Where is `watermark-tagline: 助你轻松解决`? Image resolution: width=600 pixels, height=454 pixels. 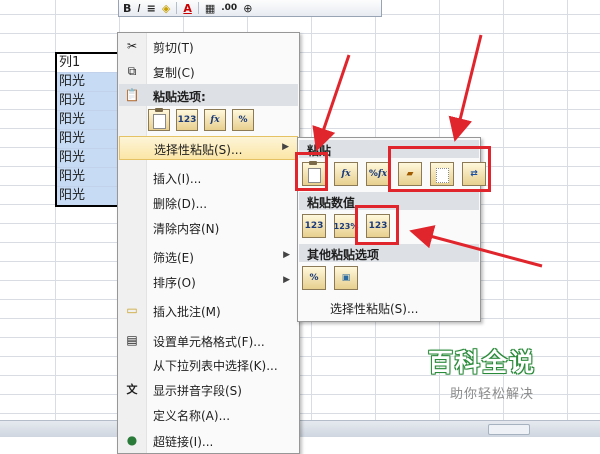 watermark-tagline: 助你轻松解决 is located at coordinates (492, 394).